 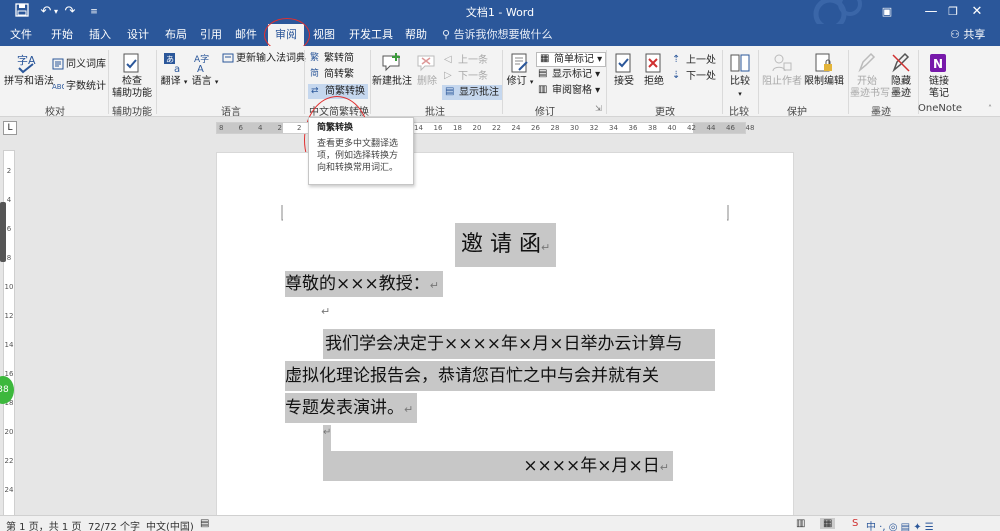 What do you see at coordinates (901, 76) in the screenshot?
I see `hide-ink-button: 隐藏 墨迹` at bounding box center [901, 76].